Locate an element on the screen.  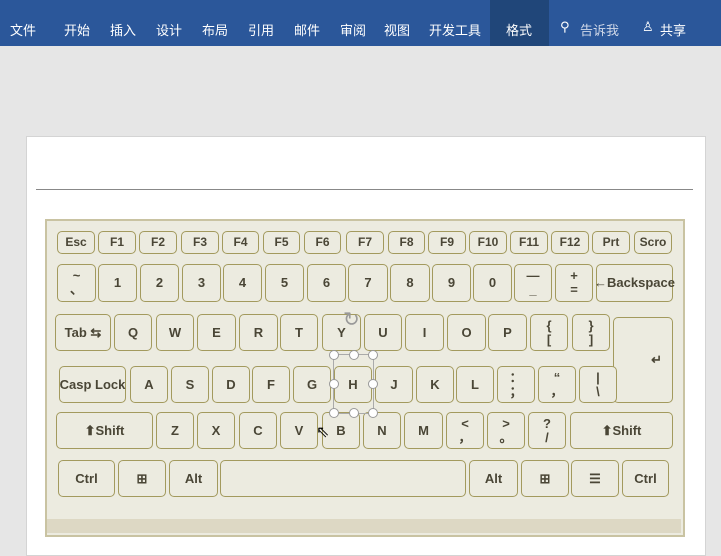
key: W is located at coordinates (175, 332).